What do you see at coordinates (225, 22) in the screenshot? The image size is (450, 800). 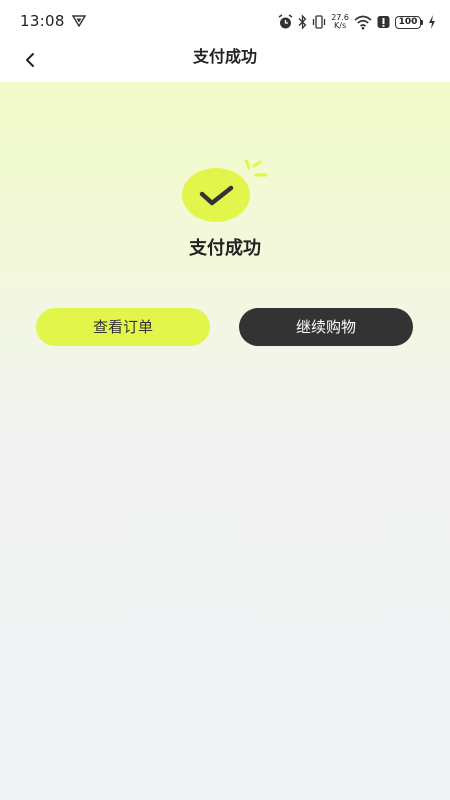 I see `status-bar: 13:08 27.6 K/s 100` at bounding box center [225, 22].